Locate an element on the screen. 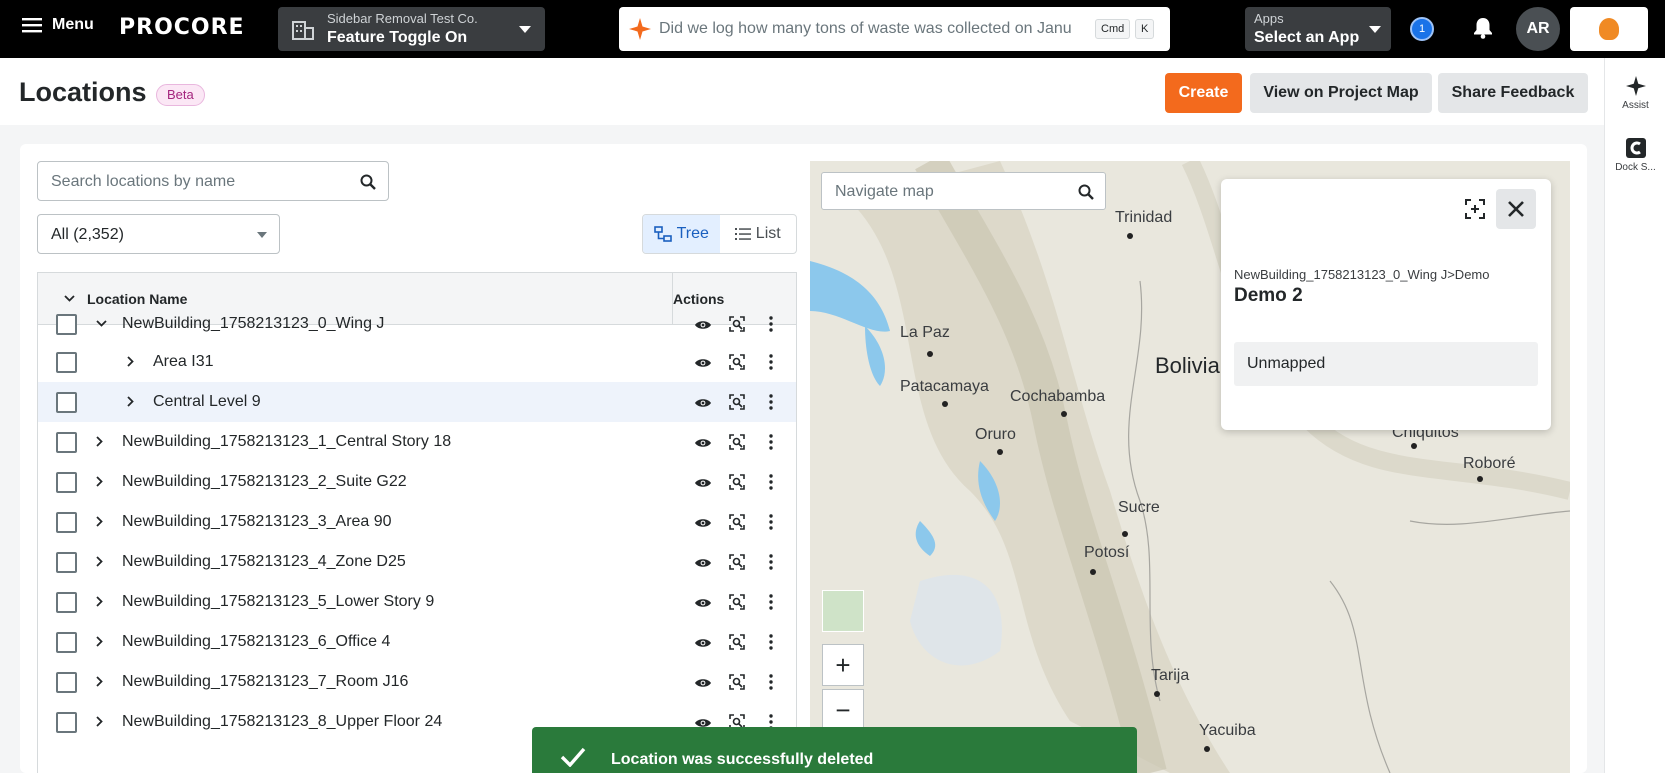 The image size is (1665, 773). location-name: NewBuilding_1758213123_3_Area 90 is located at coordinates (257, 522).